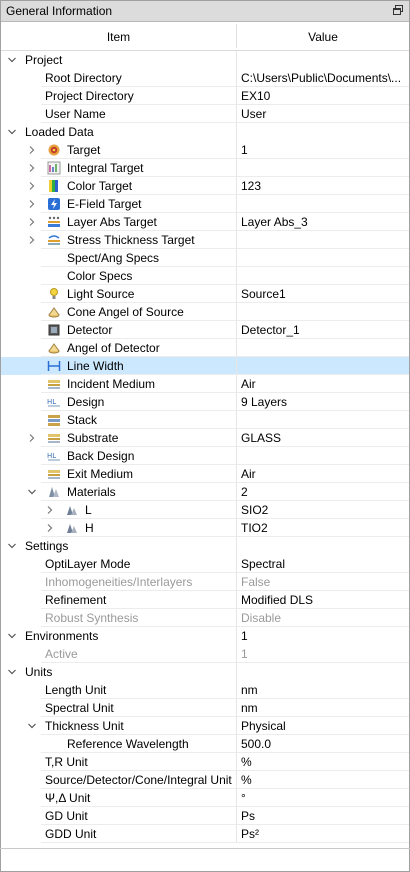  I want to click on value-cell: Air, so click(322, 474).